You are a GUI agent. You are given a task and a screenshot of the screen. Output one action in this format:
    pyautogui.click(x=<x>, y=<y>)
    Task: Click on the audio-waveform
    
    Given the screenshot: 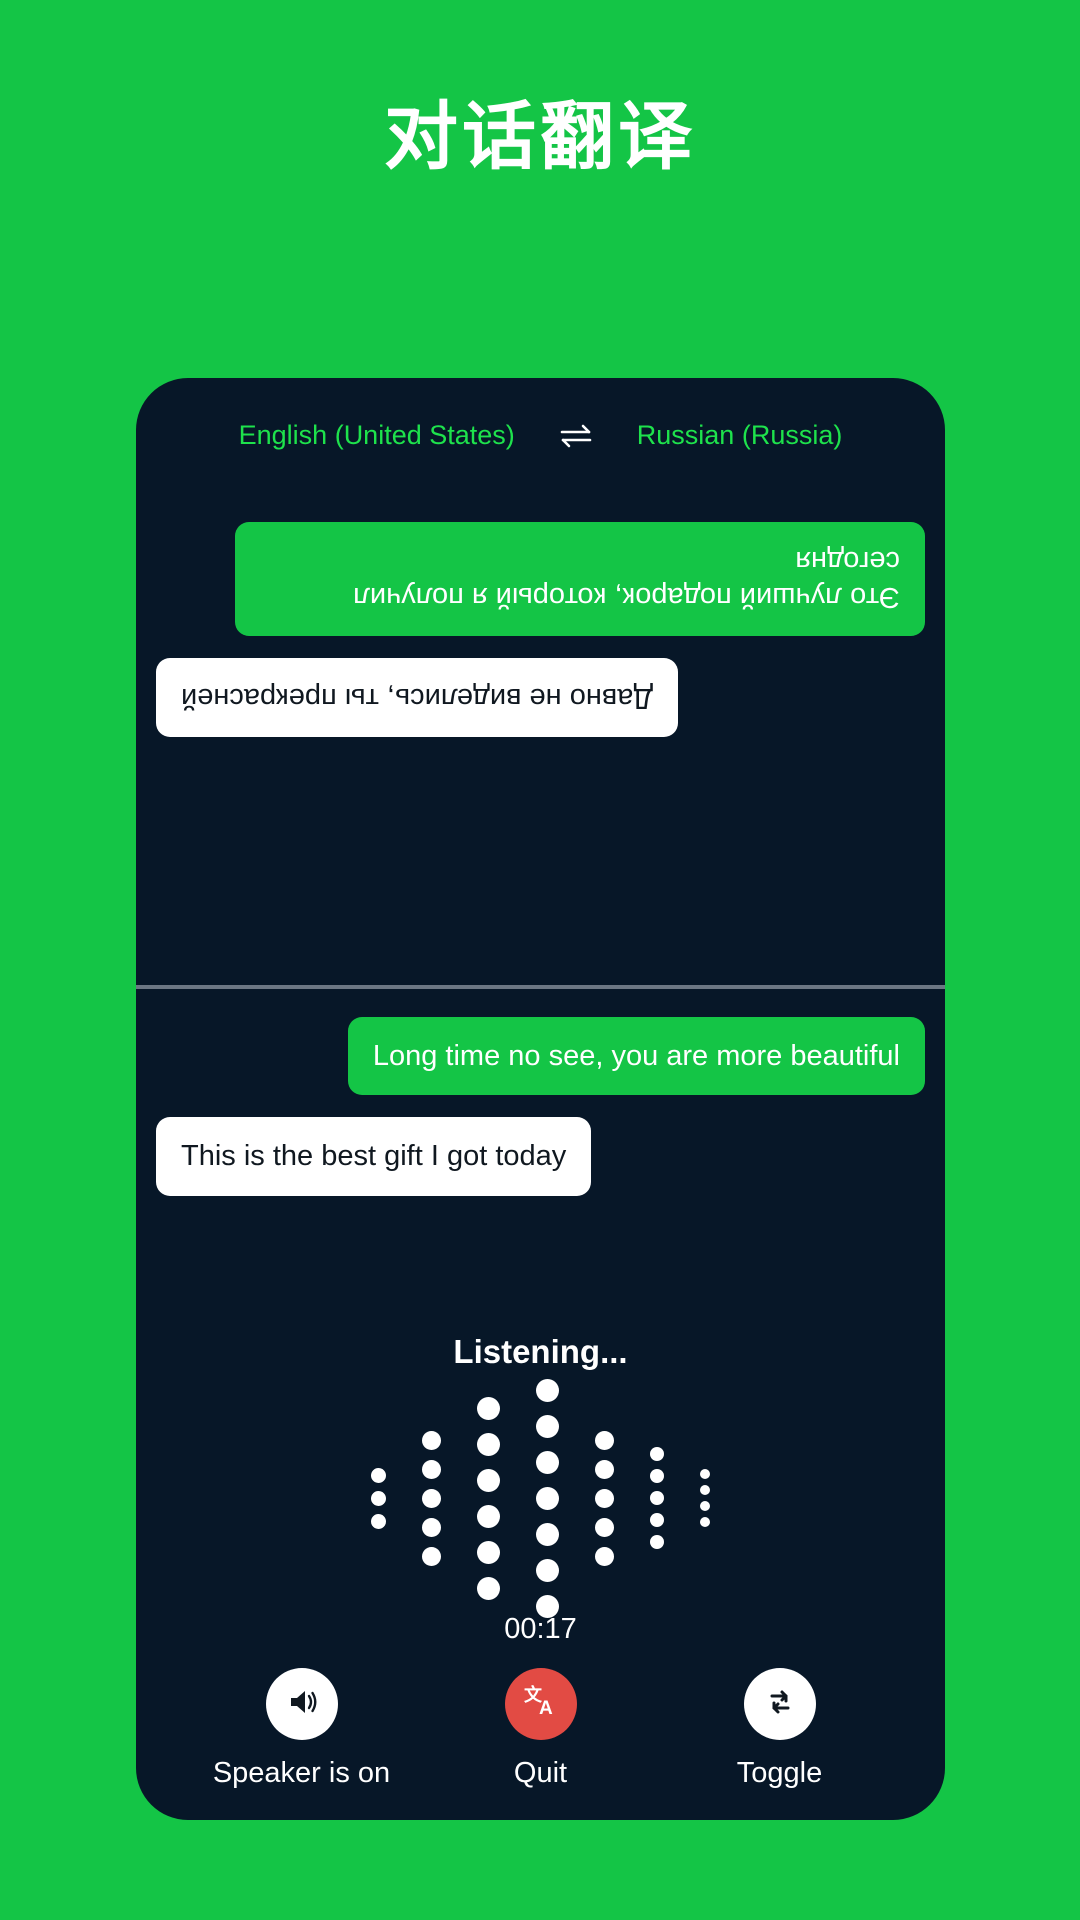 What is the action you would take?
    pyautogui.click(x=540, y=1498)
    